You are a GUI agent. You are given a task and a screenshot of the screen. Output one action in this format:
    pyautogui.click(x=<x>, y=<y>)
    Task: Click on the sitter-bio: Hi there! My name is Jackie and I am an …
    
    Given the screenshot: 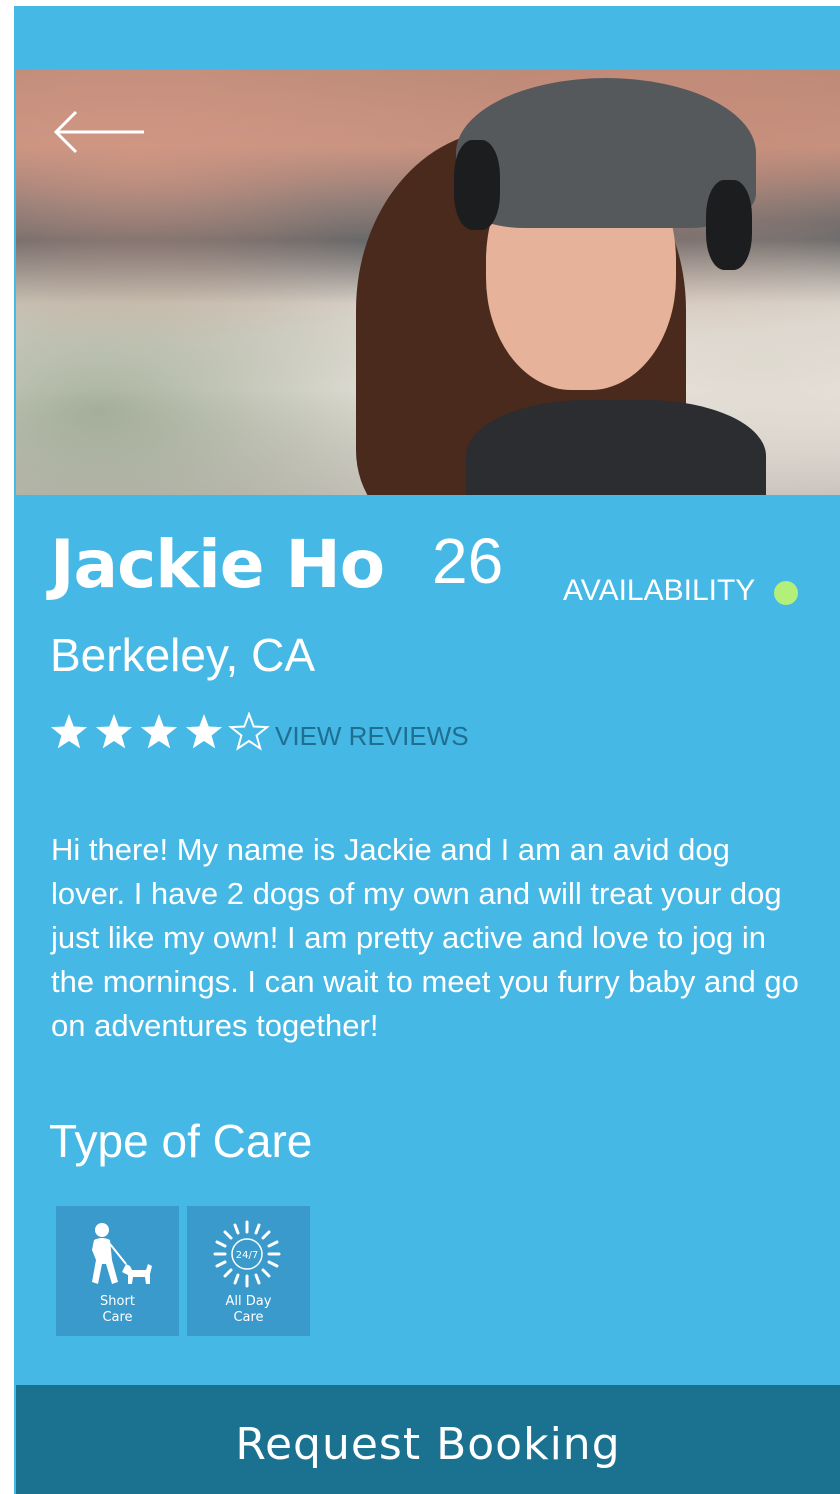 What is the action you would take?
    pyautogui.click(x=425, y=937)
    